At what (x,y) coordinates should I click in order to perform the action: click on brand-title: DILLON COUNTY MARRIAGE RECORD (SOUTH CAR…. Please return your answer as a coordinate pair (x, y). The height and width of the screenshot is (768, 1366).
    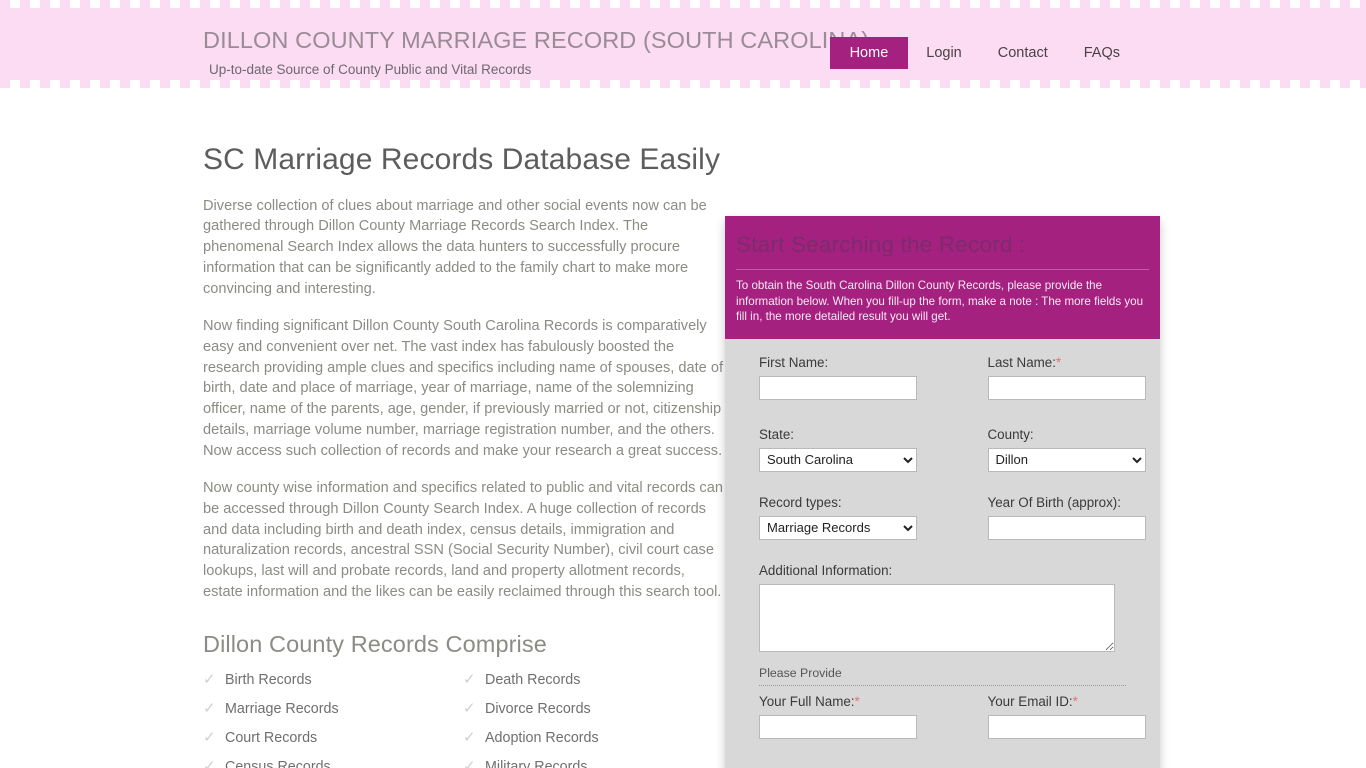
    Looking at the image, I should click on (536, 40).